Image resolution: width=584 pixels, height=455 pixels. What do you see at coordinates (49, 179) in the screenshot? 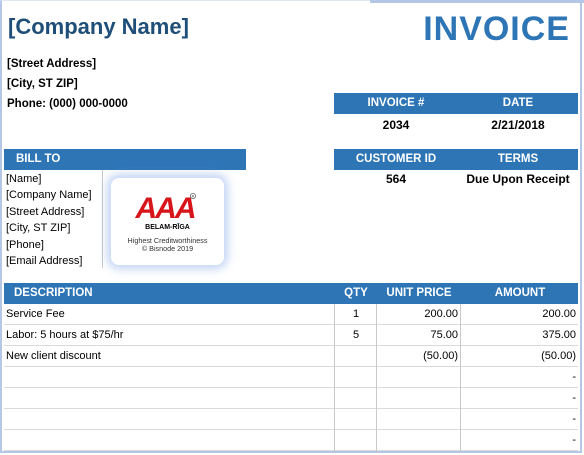
I see `bill-to-name: [Name]` at bounding box center [49, 179].